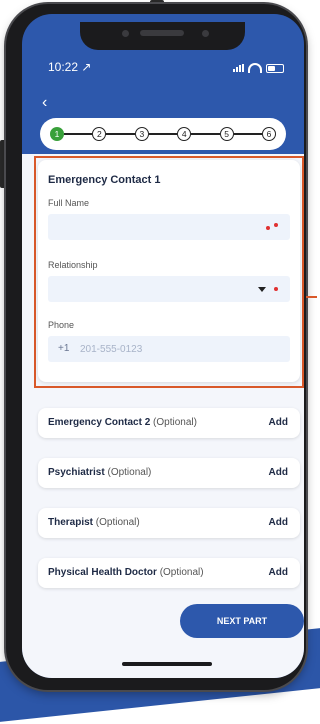 The width and height of the screenshot is (320, 724). Describe the element at coordinates (167, 664) in the screenshot. I see `home-indicator` at that location.